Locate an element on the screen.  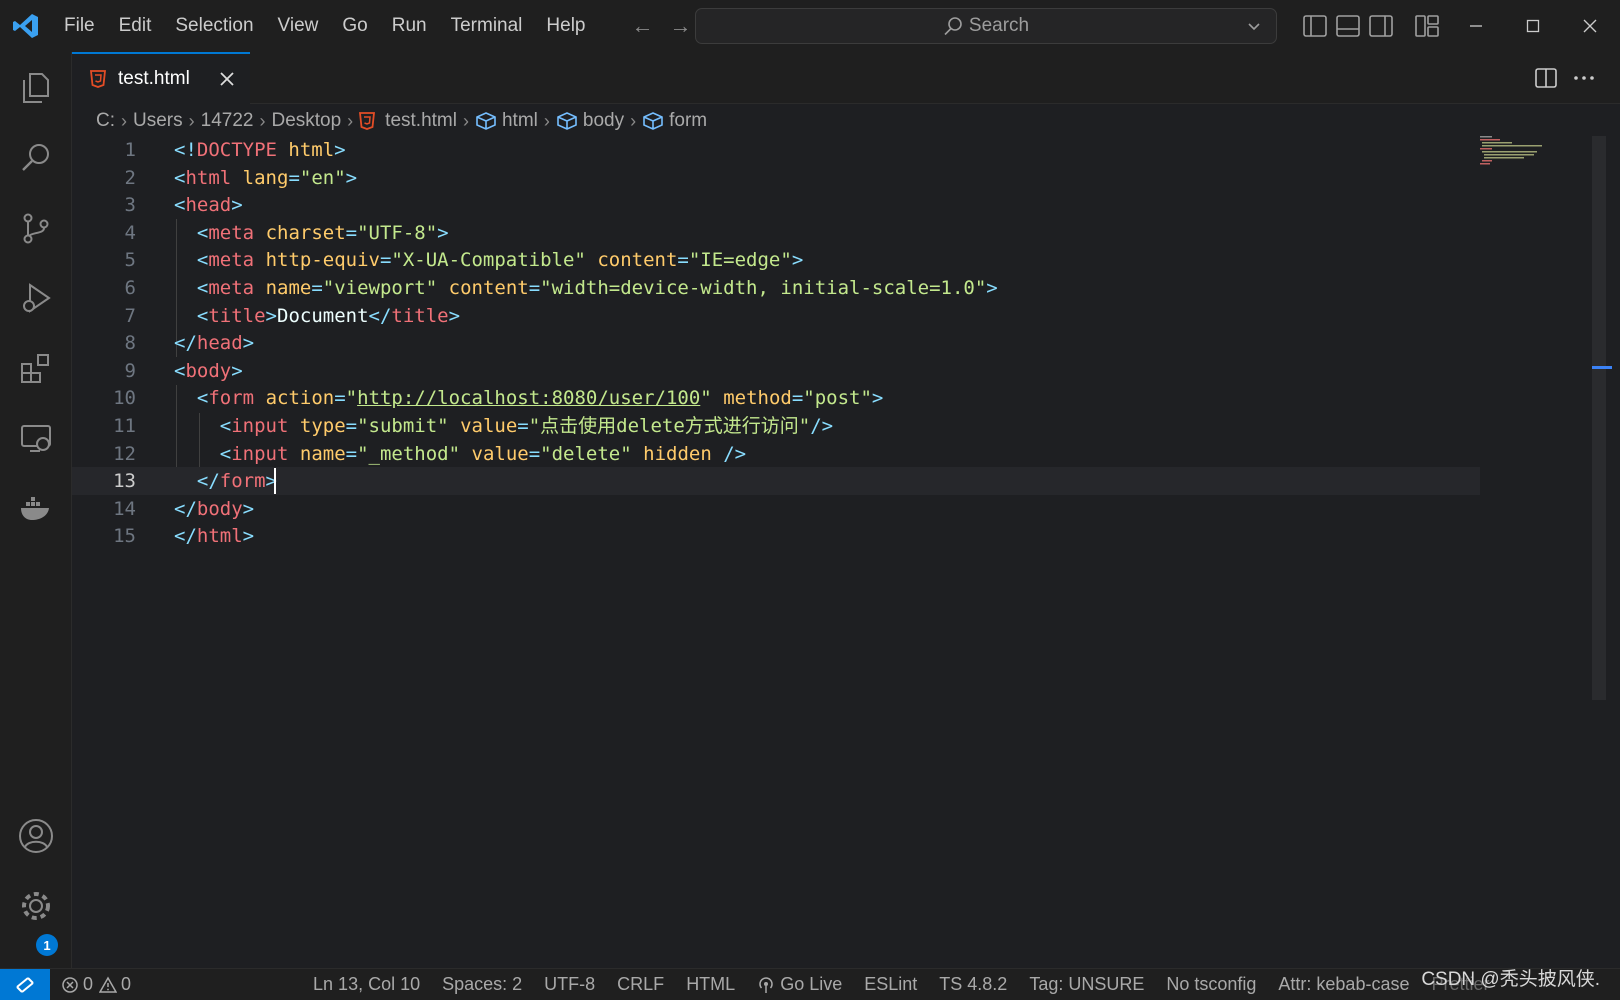
breadcrumb-symbol-html: html is located at coordinates (506, 121).